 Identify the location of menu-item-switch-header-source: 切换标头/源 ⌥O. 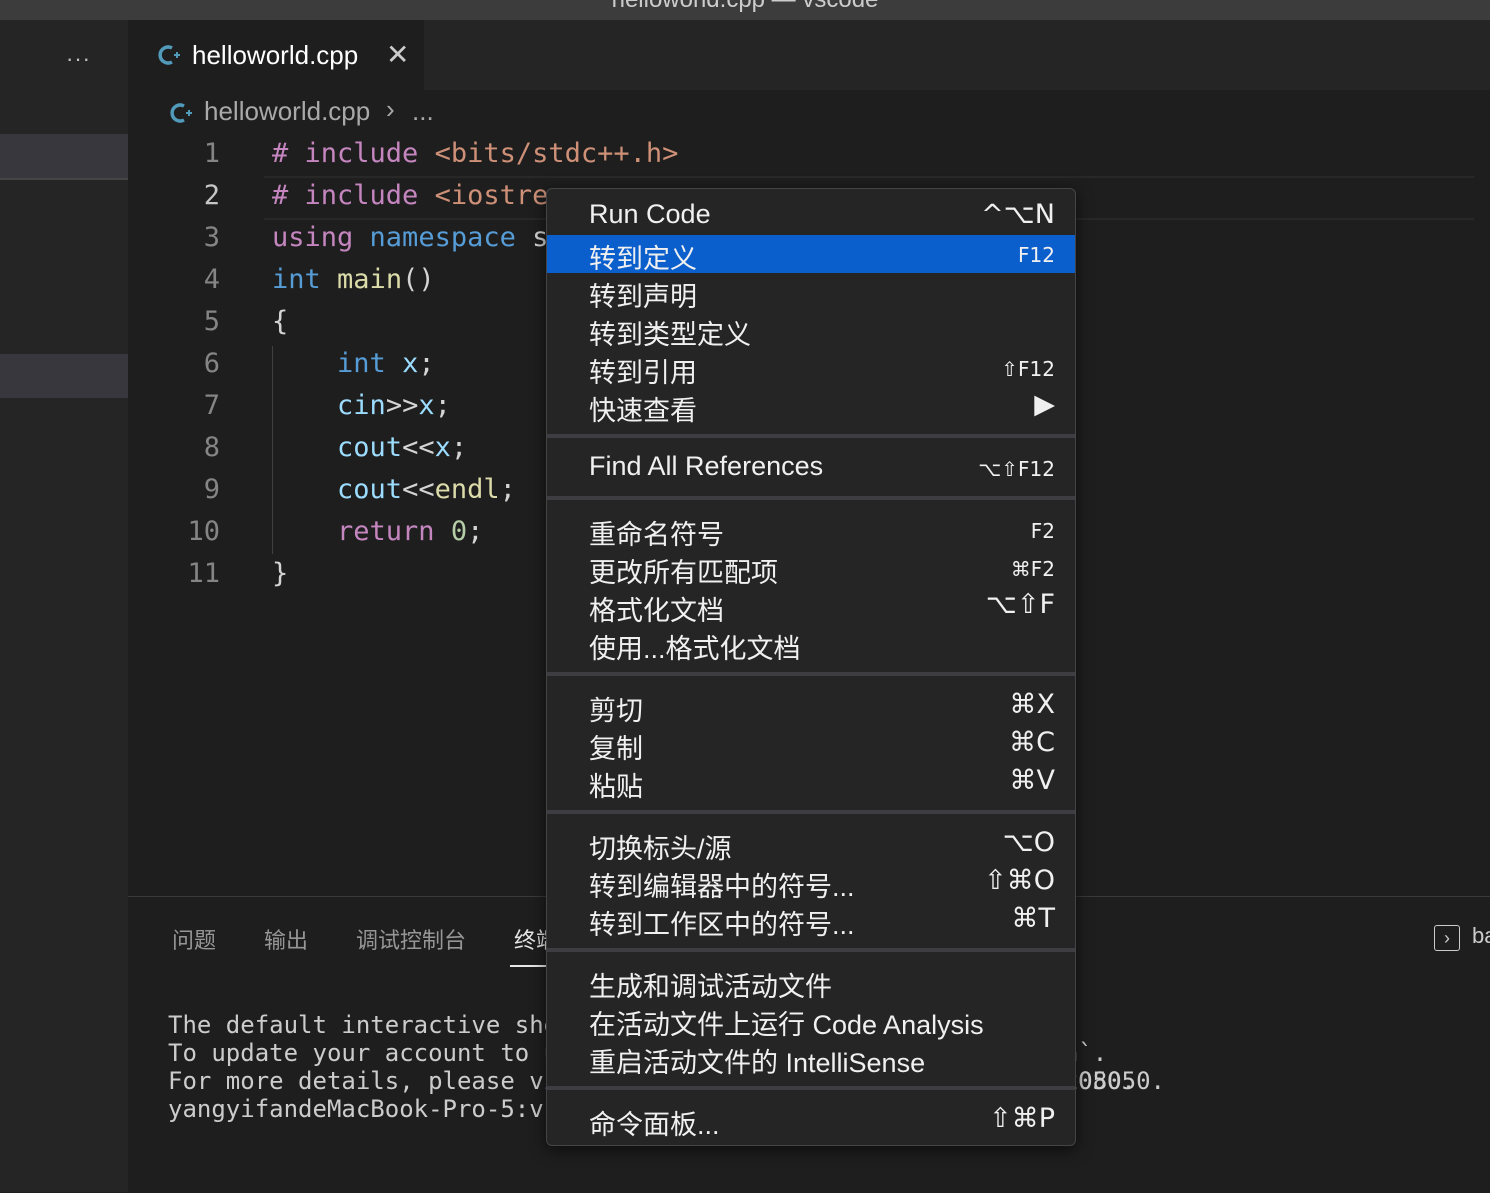
(811, 844).